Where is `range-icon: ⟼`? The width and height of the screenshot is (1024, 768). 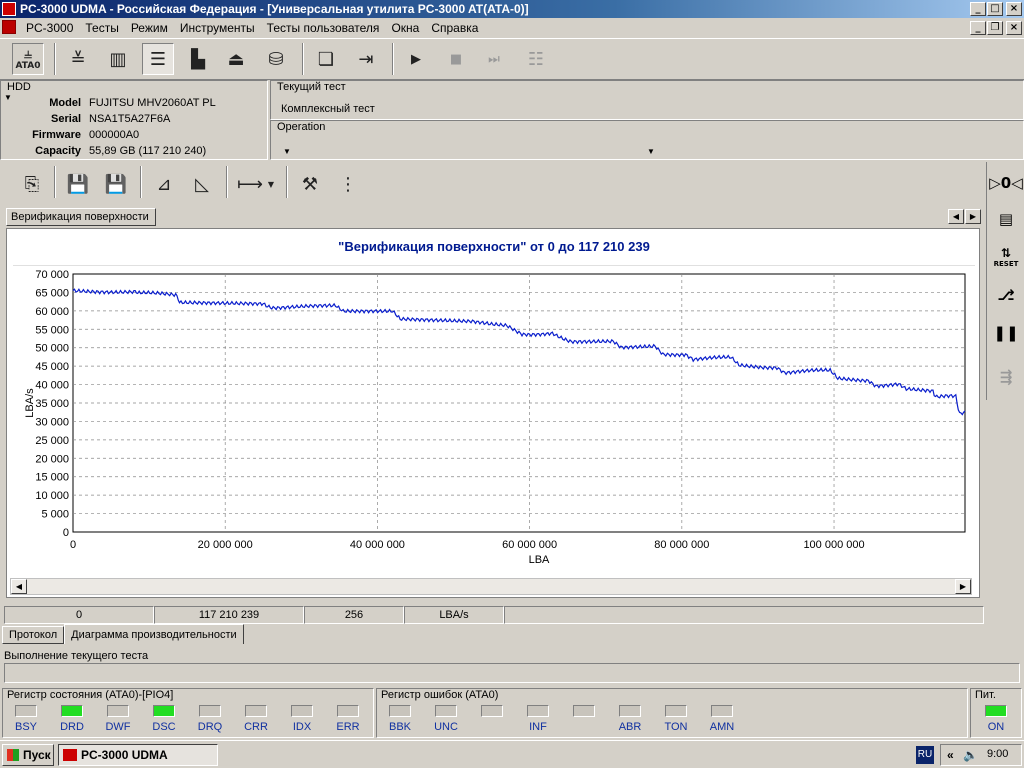 range-icon: ⟼ is located at coordinates (250, 184).